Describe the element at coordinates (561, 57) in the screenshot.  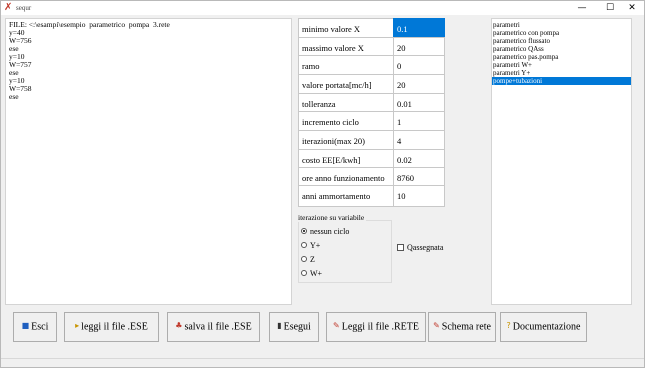
I see `list-item: parametrico pas.pompa` at that location.